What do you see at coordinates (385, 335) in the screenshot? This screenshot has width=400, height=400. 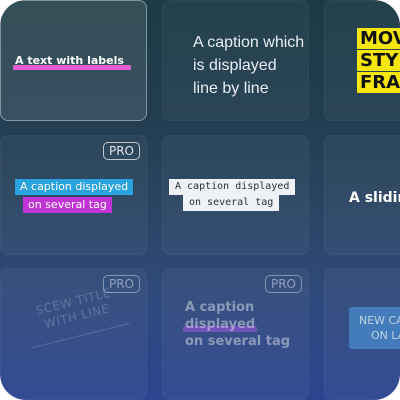 I see `caption-line: ON LA` at bounding box center [385, 335].